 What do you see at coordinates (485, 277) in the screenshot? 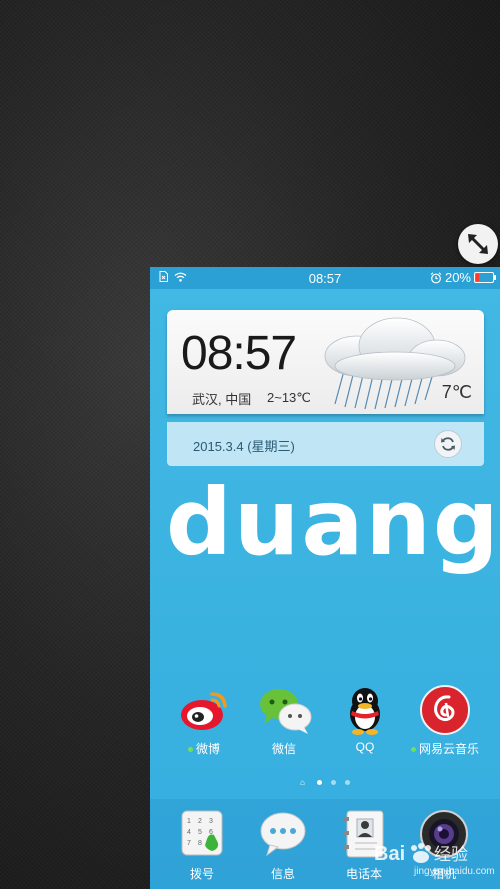
I see `battery-icon` at bounding box center [485, 277].